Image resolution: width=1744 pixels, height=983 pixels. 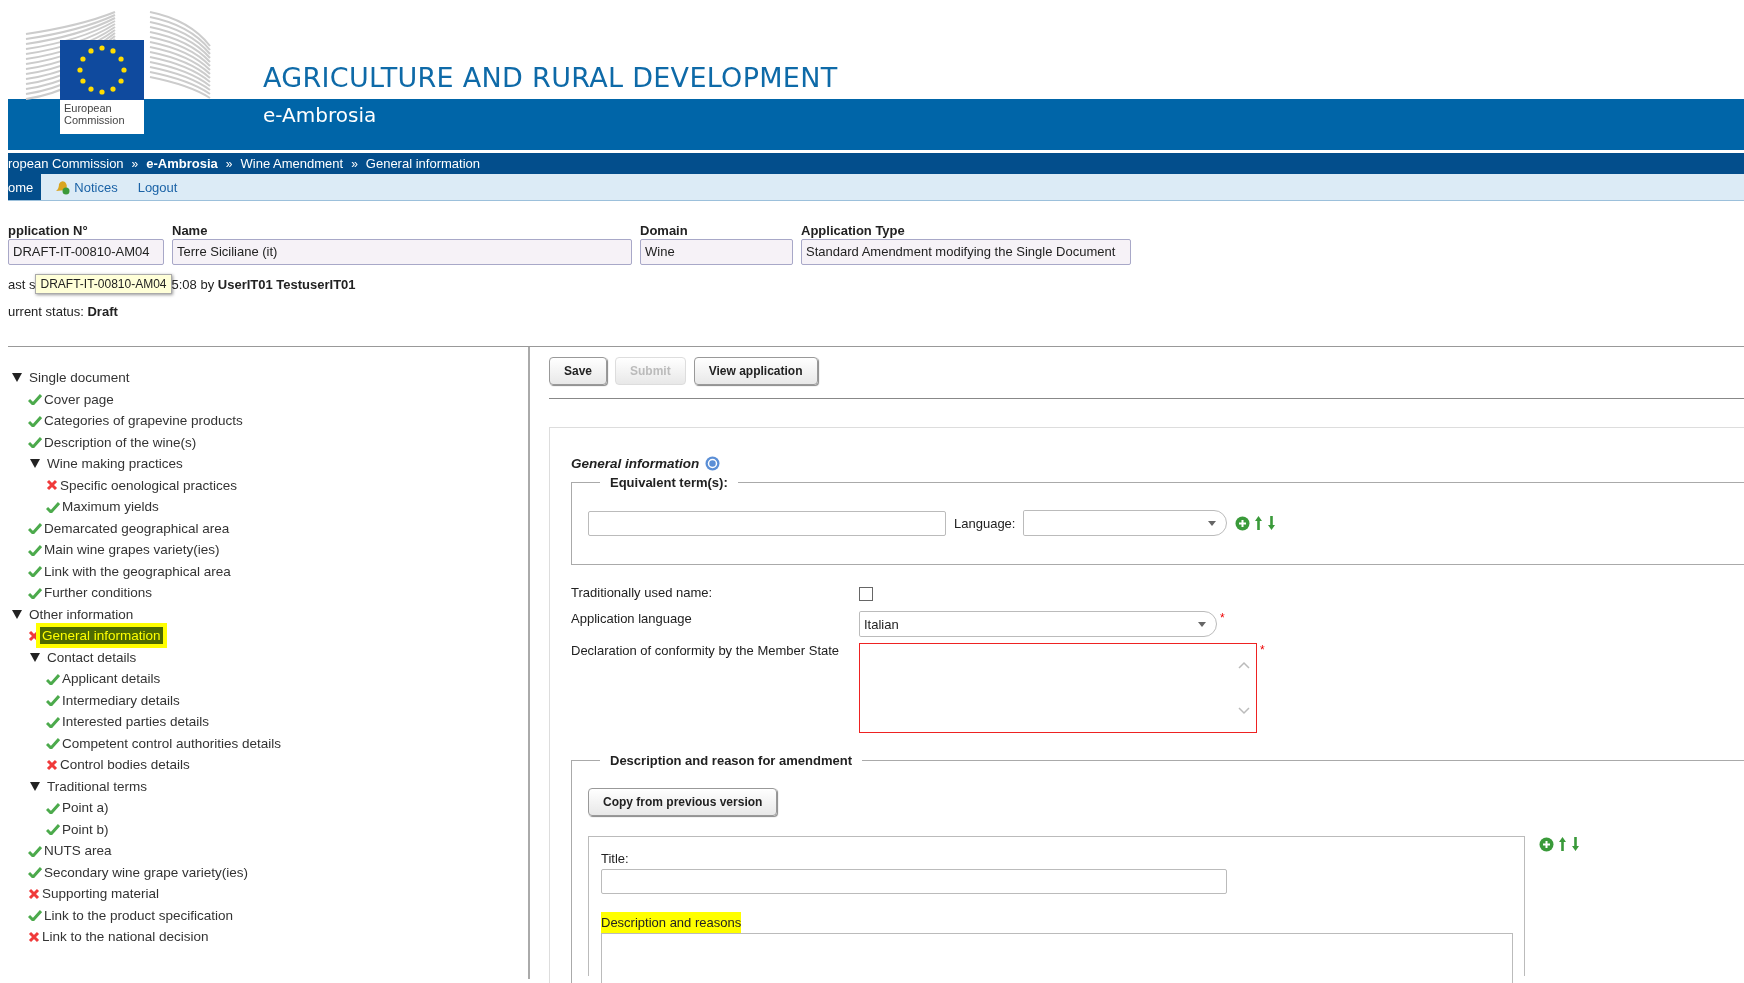 What do you see at coordinates (172, 743) in the screenshot?
I see `tree-item: Competent control authorities details` at bounding box center [172, 743].